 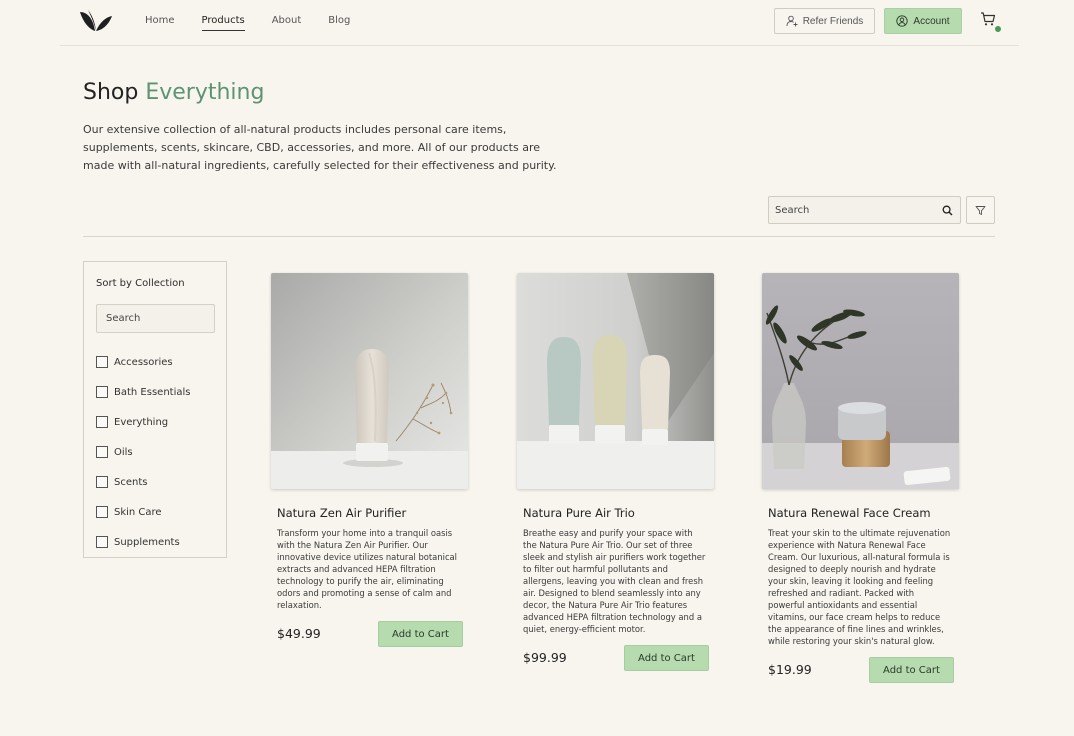 I want to click on product-search-input, so click(x=855, y=210).